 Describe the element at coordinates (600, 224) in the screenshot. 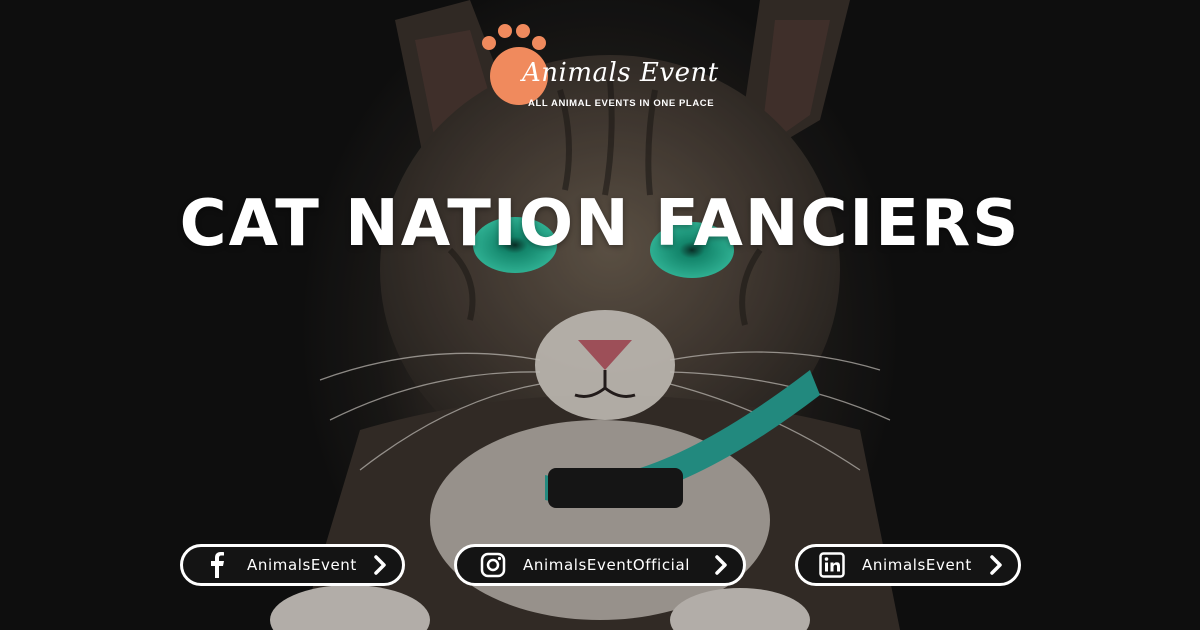

I see `event-title: CAT NATION FANCIERS` at that location.